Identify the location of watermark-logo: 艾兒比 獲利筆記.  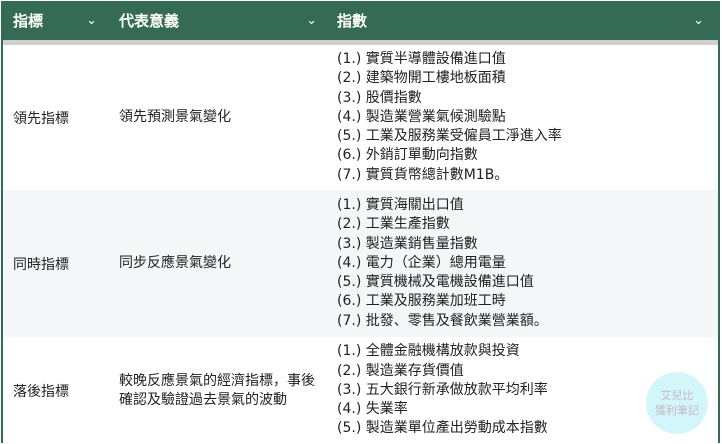
(677, 403).